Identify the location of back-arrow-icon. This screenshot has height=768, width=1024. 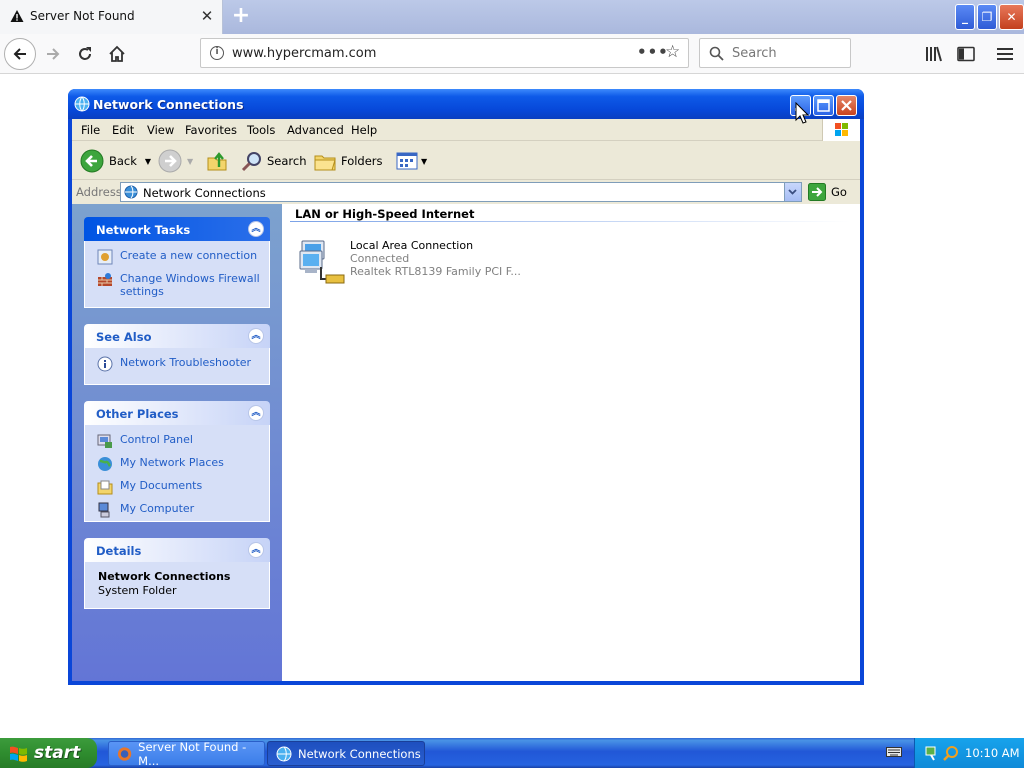
(92, 161).